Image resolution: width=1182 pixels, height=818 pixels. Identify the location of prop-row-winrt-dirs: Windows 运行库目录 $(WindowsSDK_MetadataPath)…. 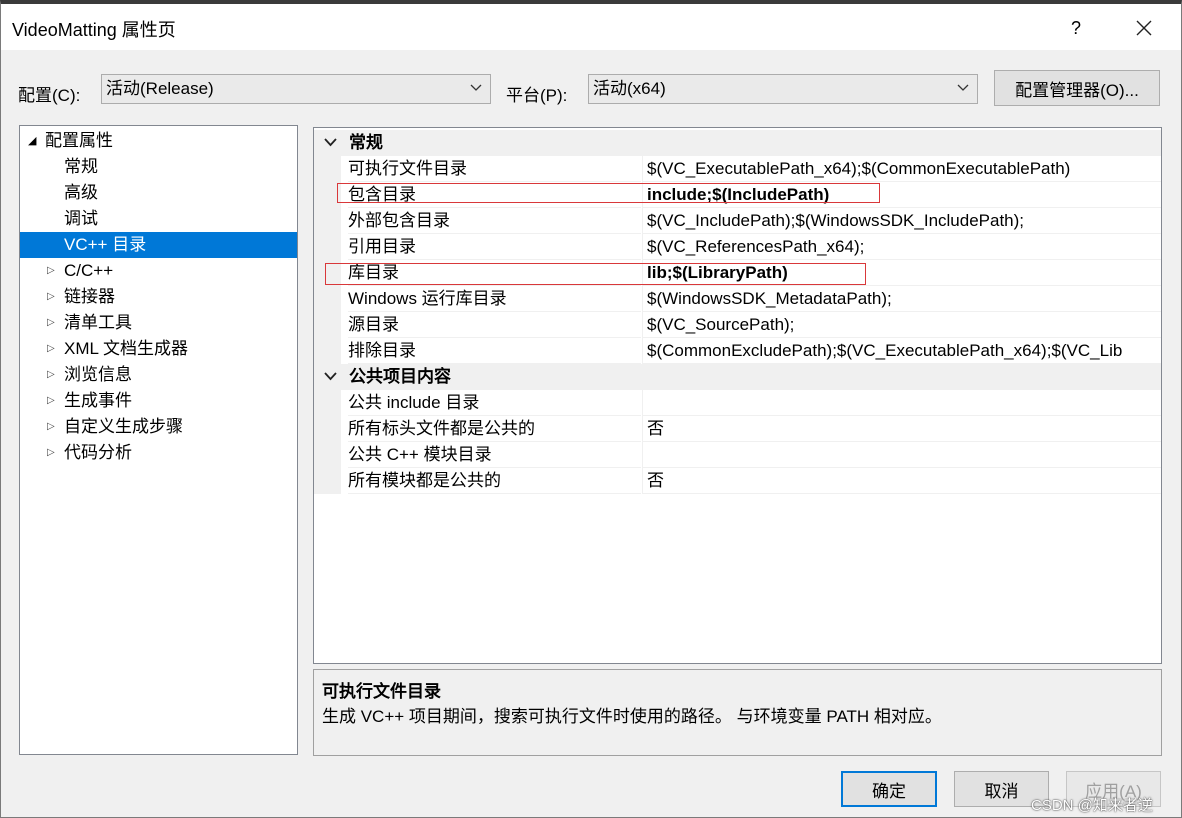
(737, 299).